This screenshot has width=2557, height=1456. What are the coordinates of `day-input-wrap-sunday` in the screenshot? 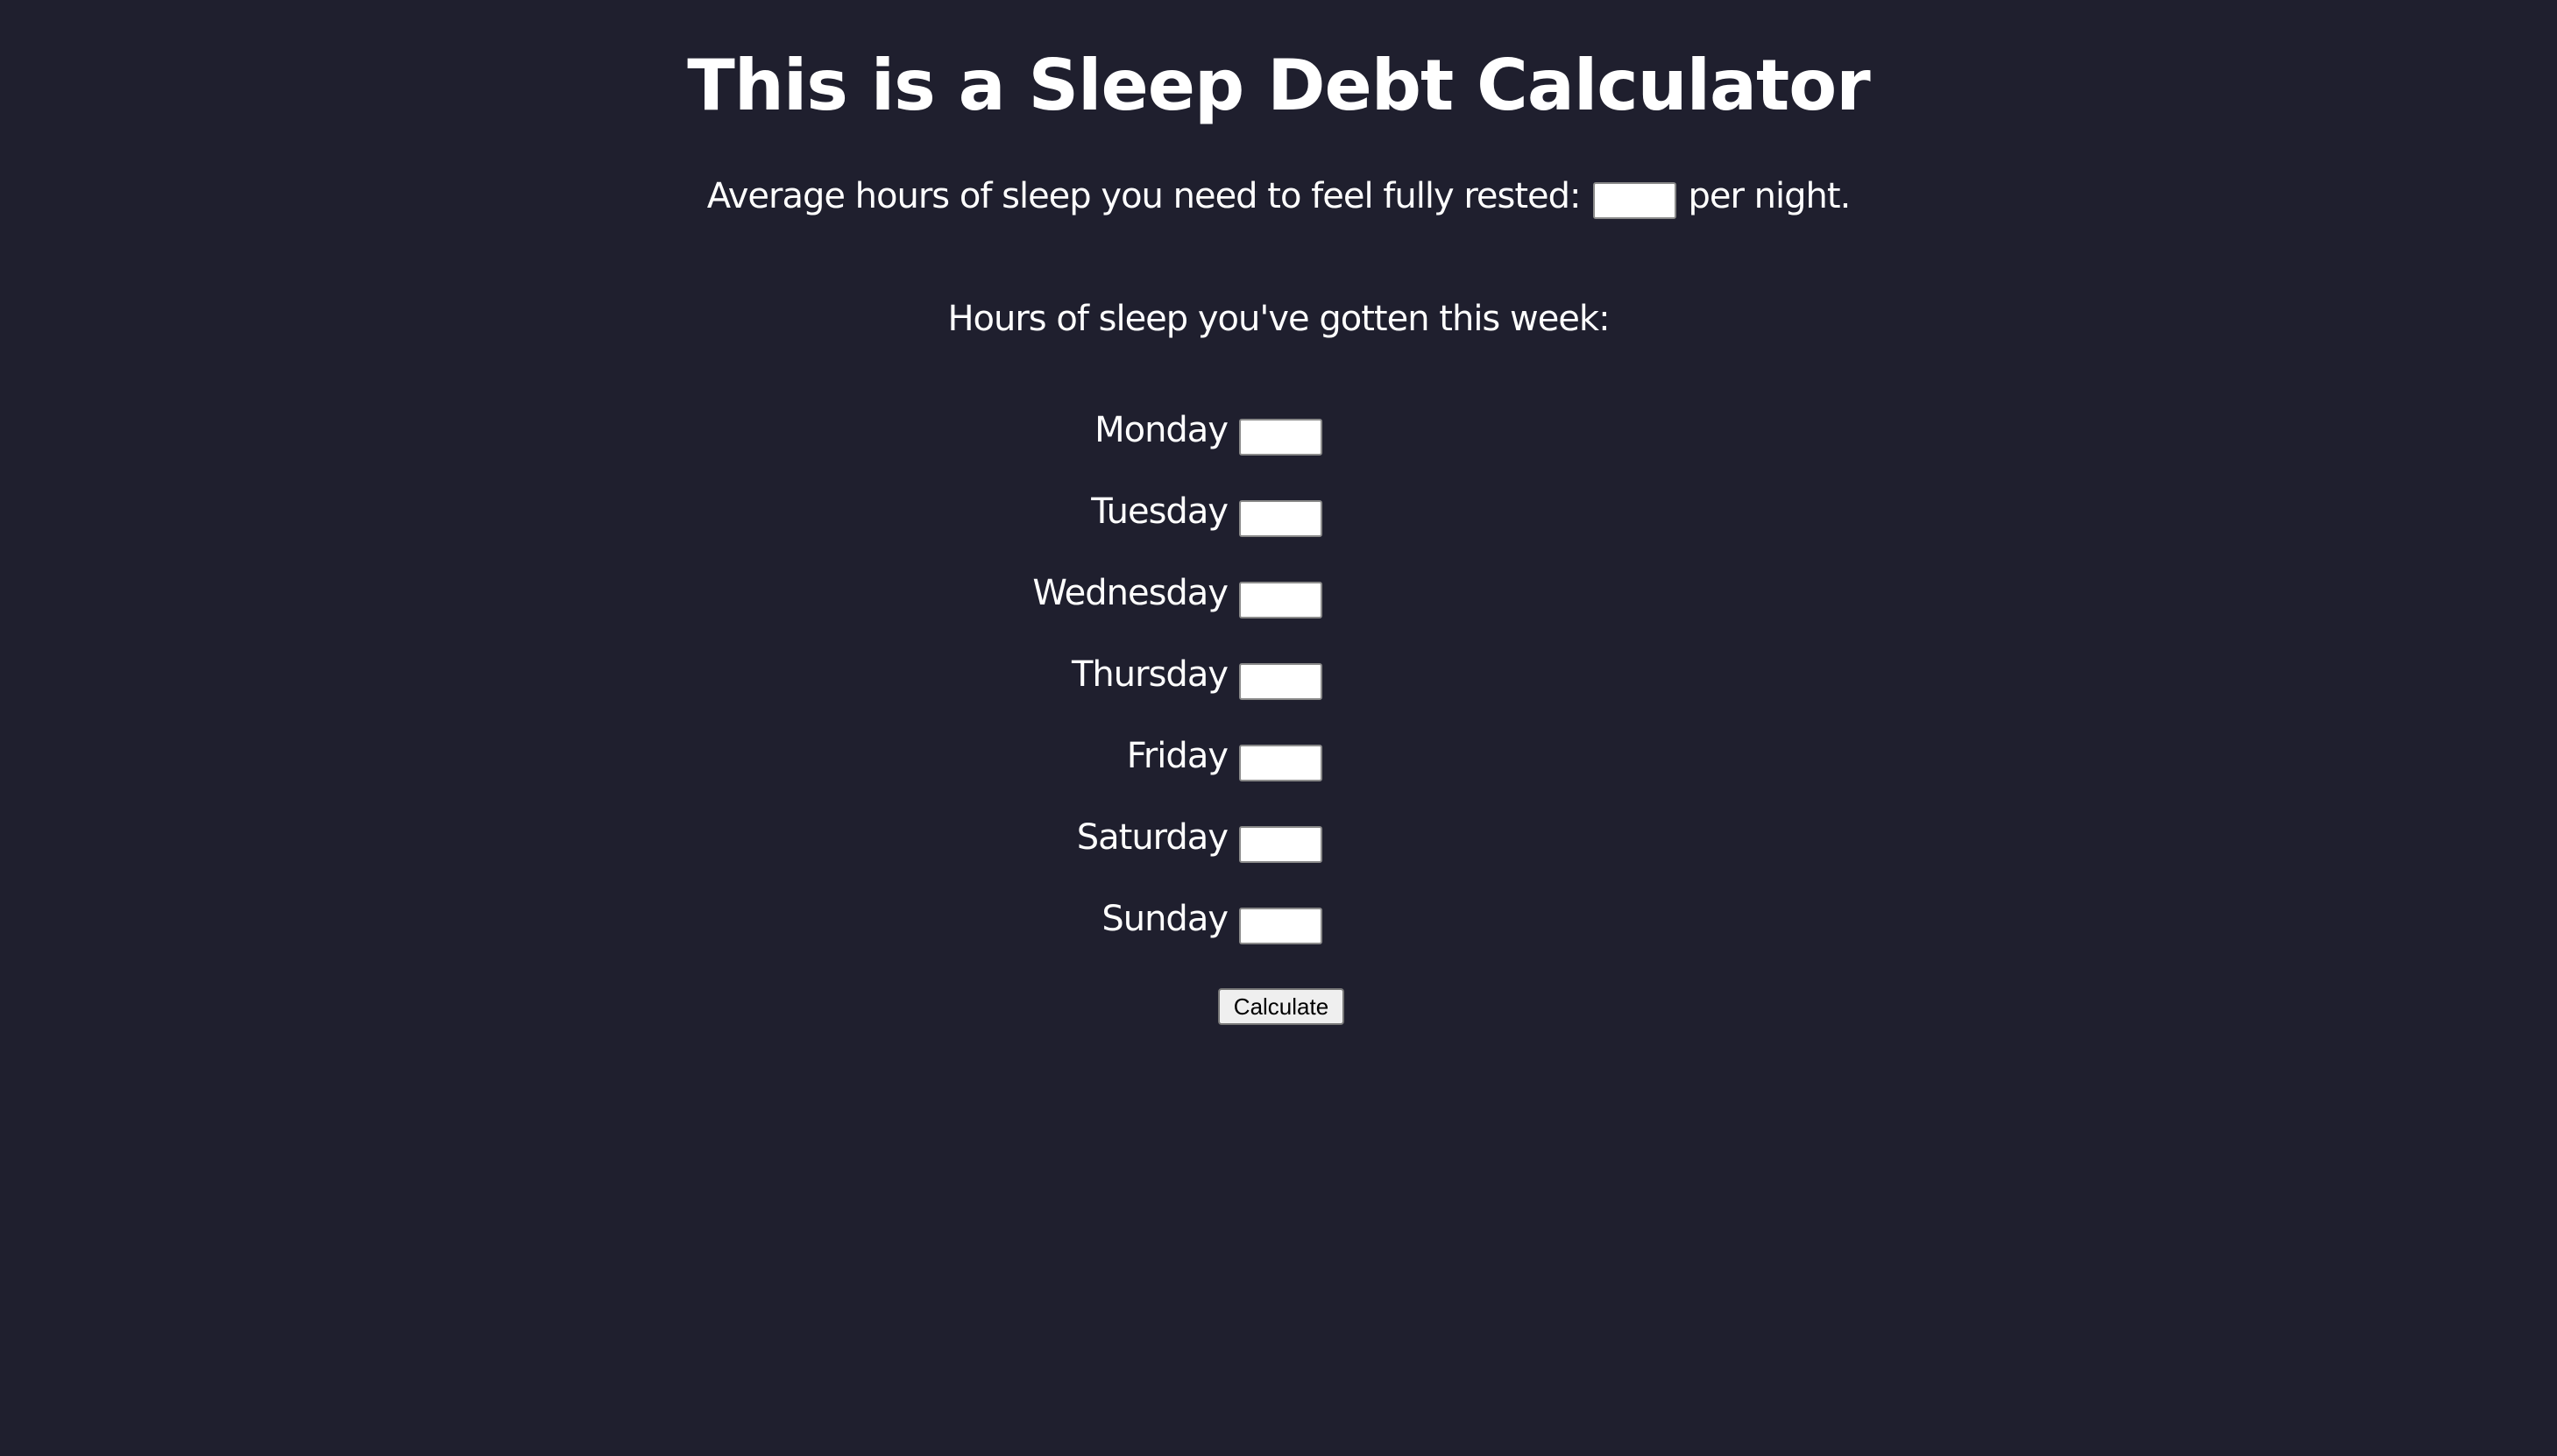 It's located at (1280, 926).